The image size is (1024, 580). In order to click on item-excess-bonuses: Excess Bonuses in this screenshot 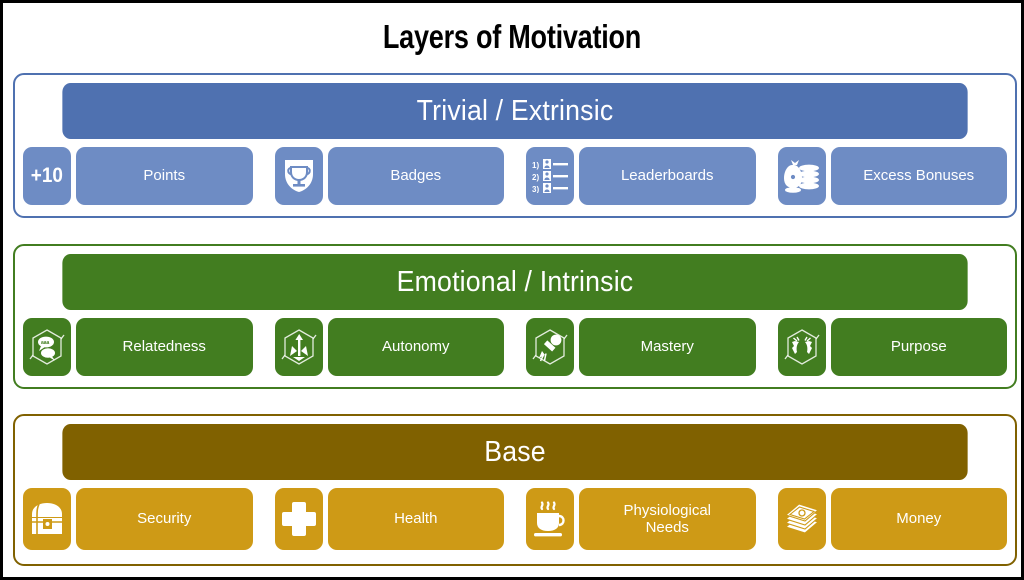, I will do `click(892, 176)`.